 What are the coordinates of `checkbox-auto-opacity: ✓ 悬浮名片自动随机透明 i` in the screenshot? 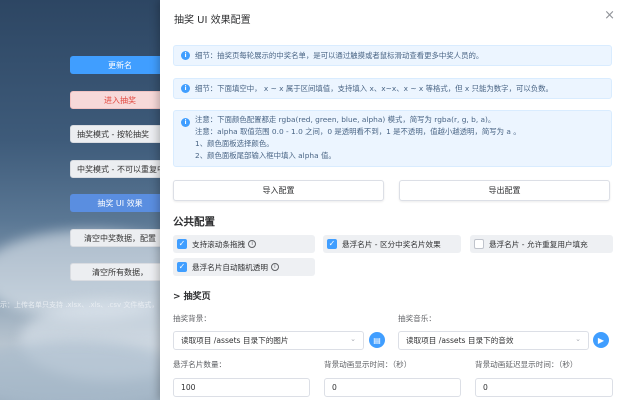 It's located at (244, 267).